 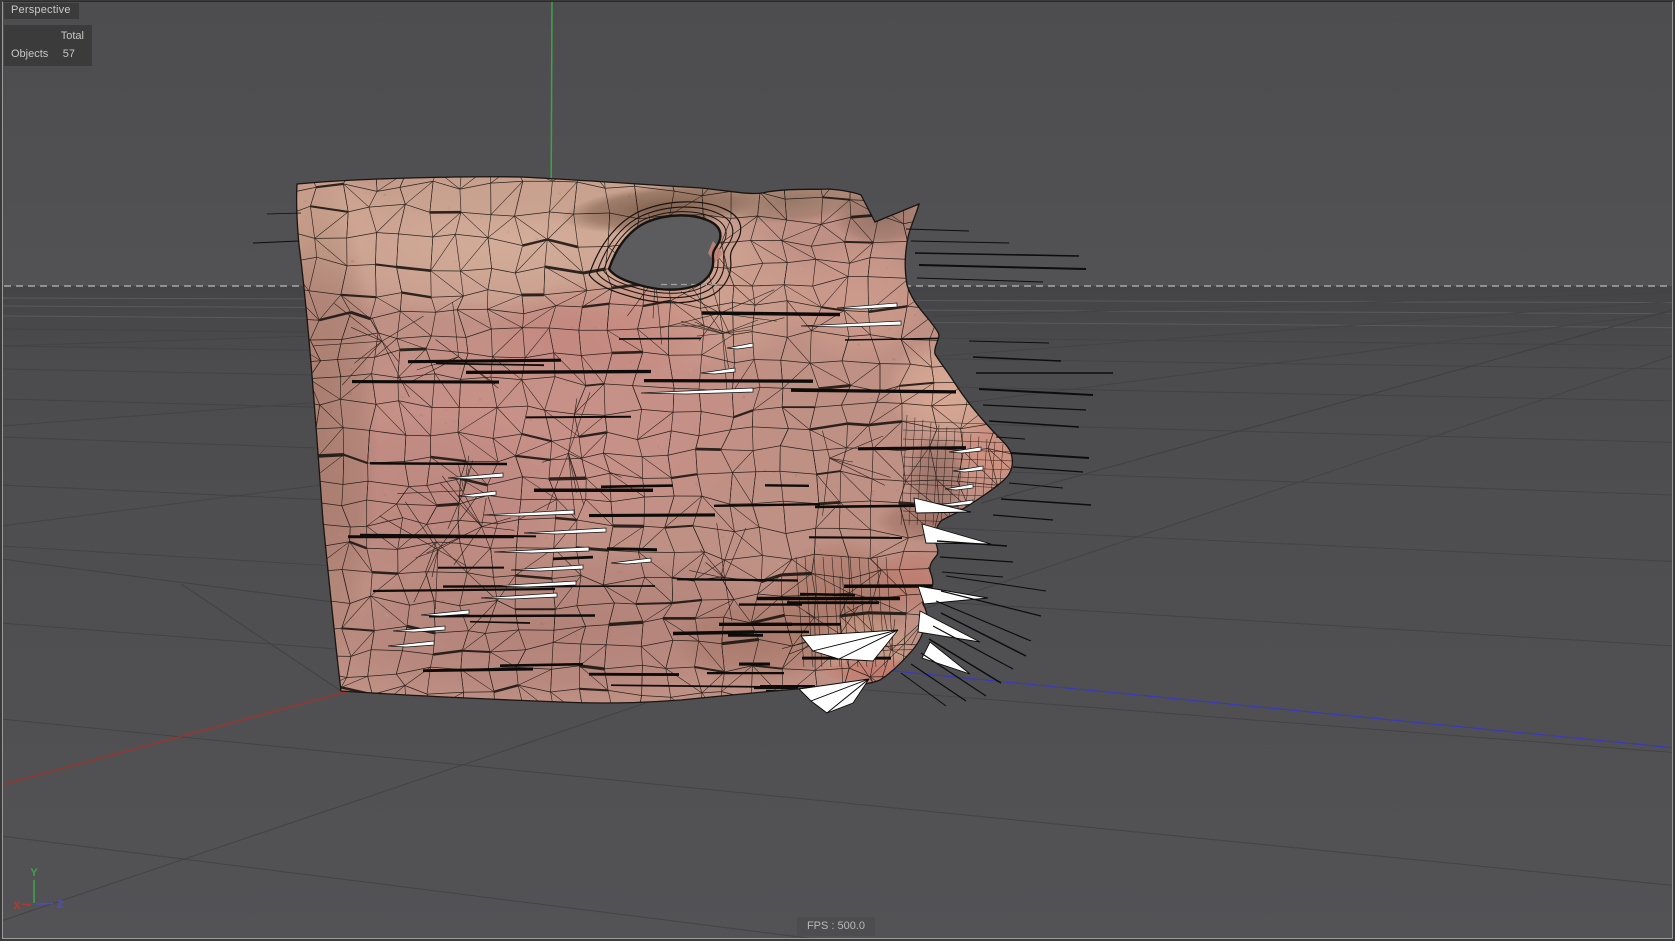 I want to click on stats-objects-count: 57, so click(x=68, y=54).